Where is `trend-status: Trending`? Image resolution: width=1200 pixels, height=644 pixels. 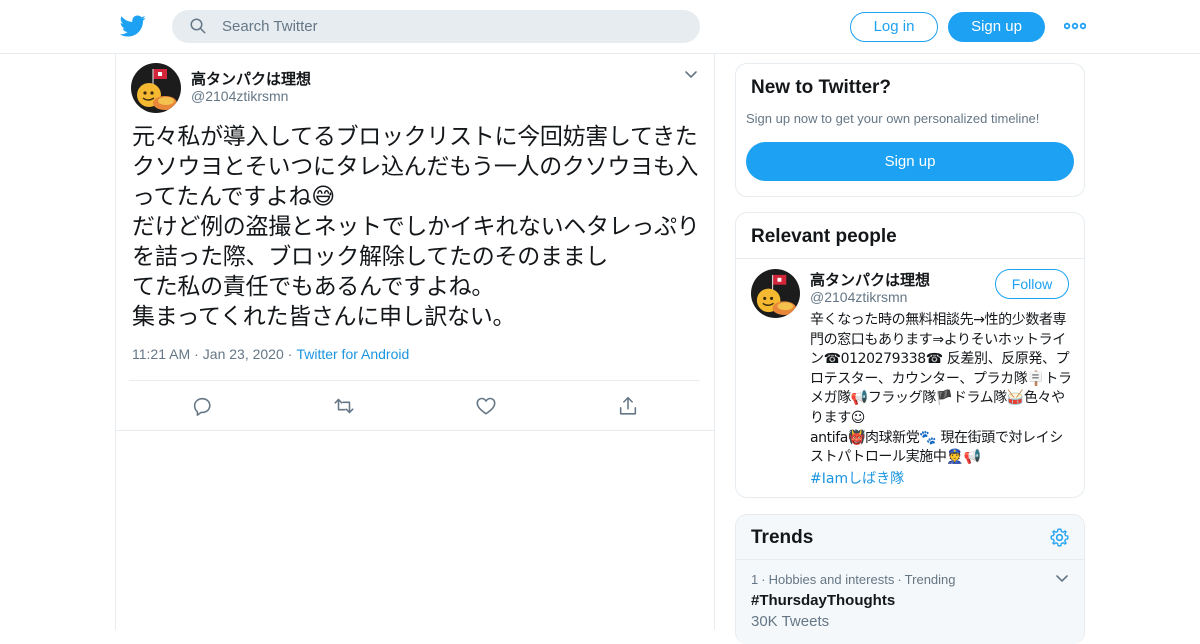 trend-status: Trending is located at coordinates (930, 579).